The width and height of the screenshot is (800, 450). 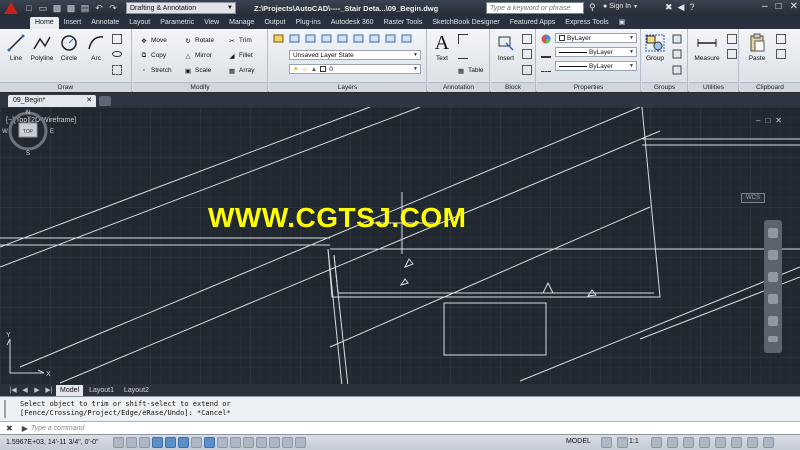 What do you see at coordinates (655, 47) in the screenshot?
I see `group-button: Group` at bounding box center [655, 47].